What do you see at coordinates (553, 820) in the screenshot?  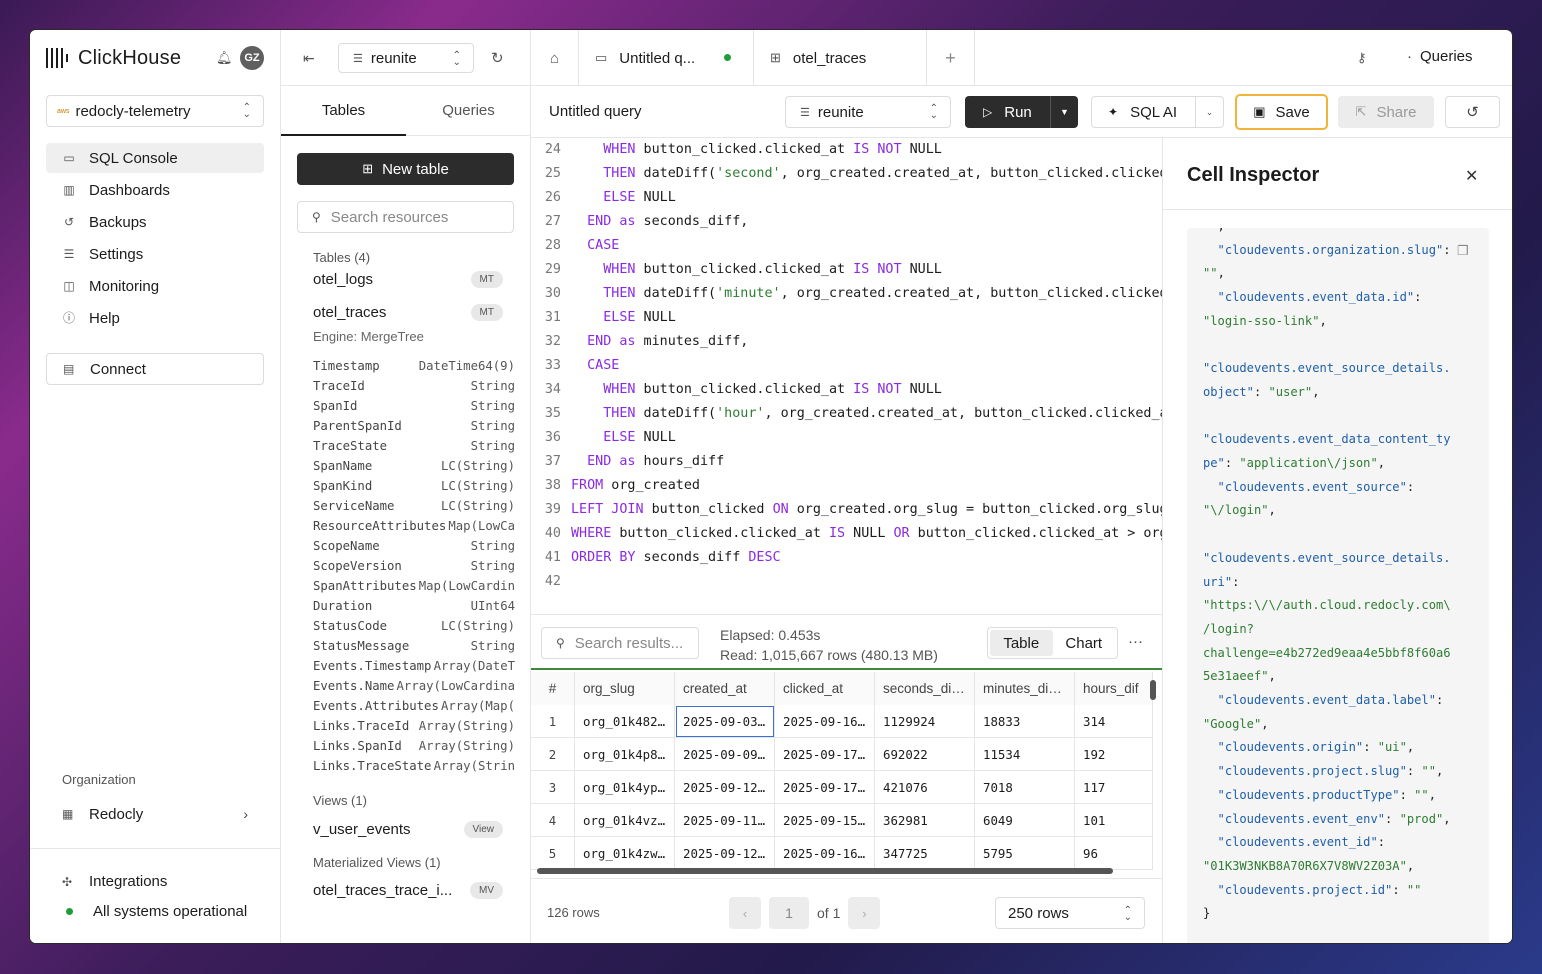 I see `row-number: 4` at bounding box center [553, 820].